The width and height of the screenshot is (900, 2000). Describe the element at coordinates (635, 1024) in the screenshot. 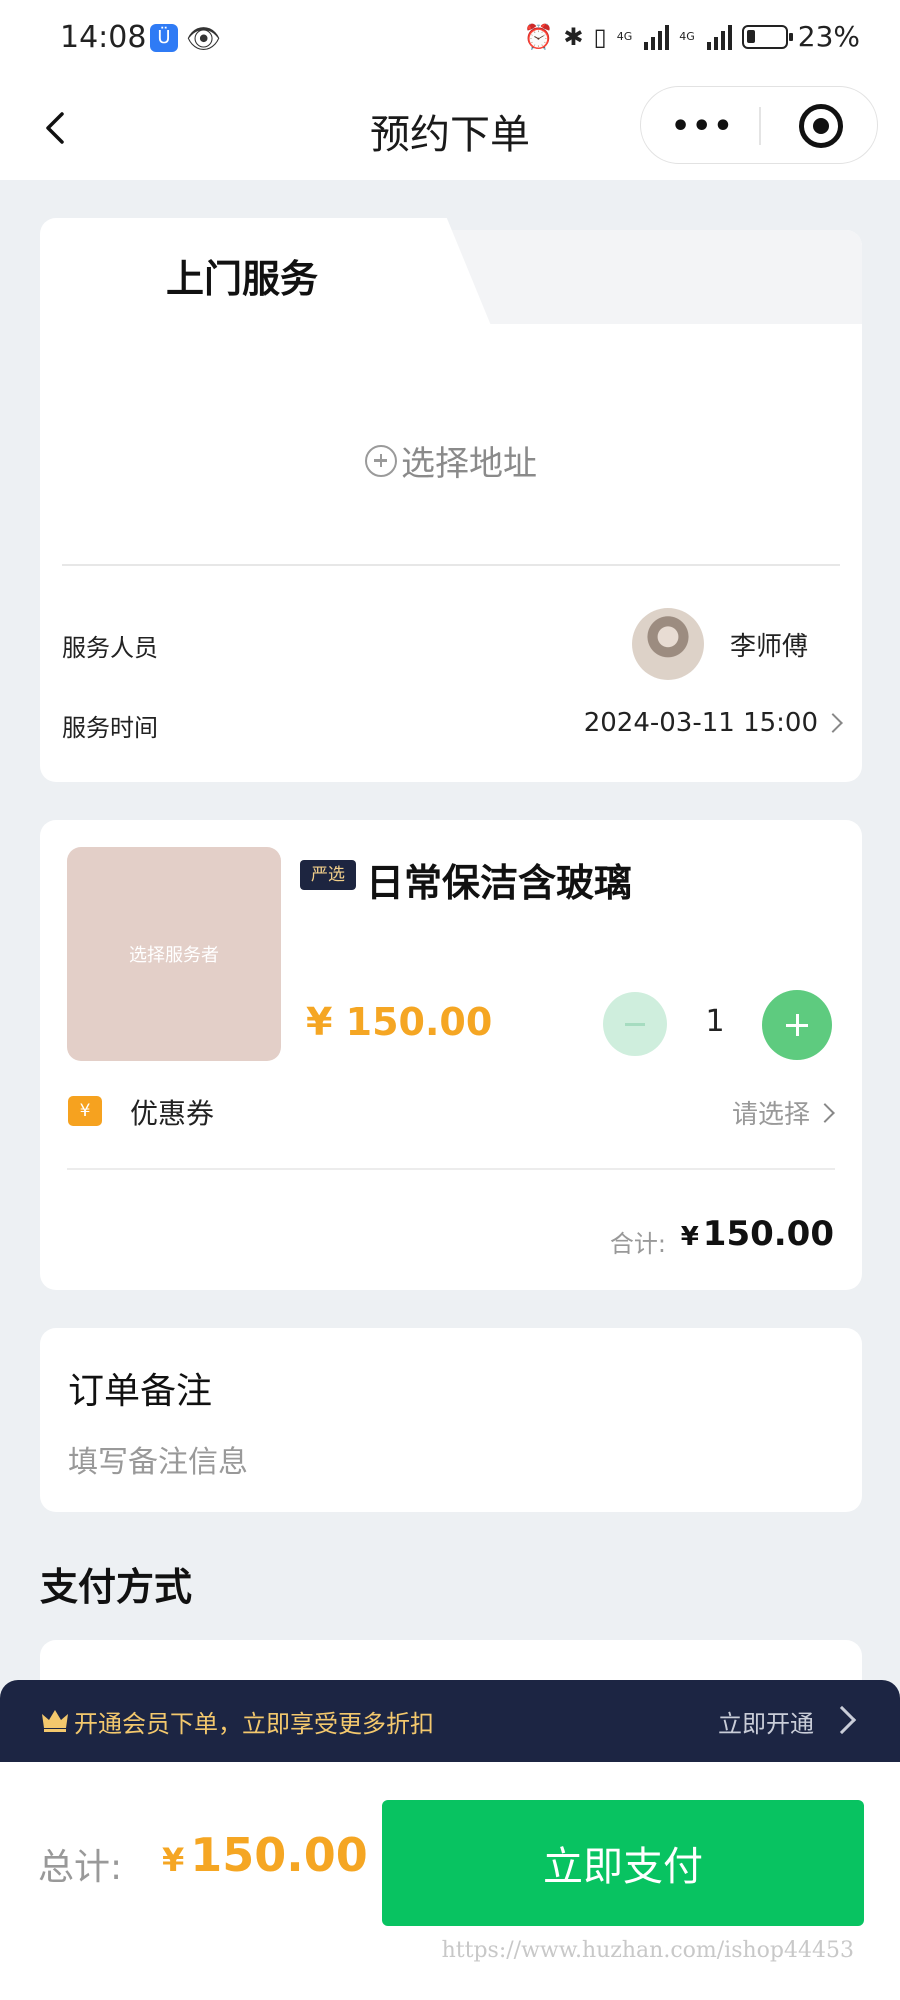

I see `decrease-quantity-button` at that location.